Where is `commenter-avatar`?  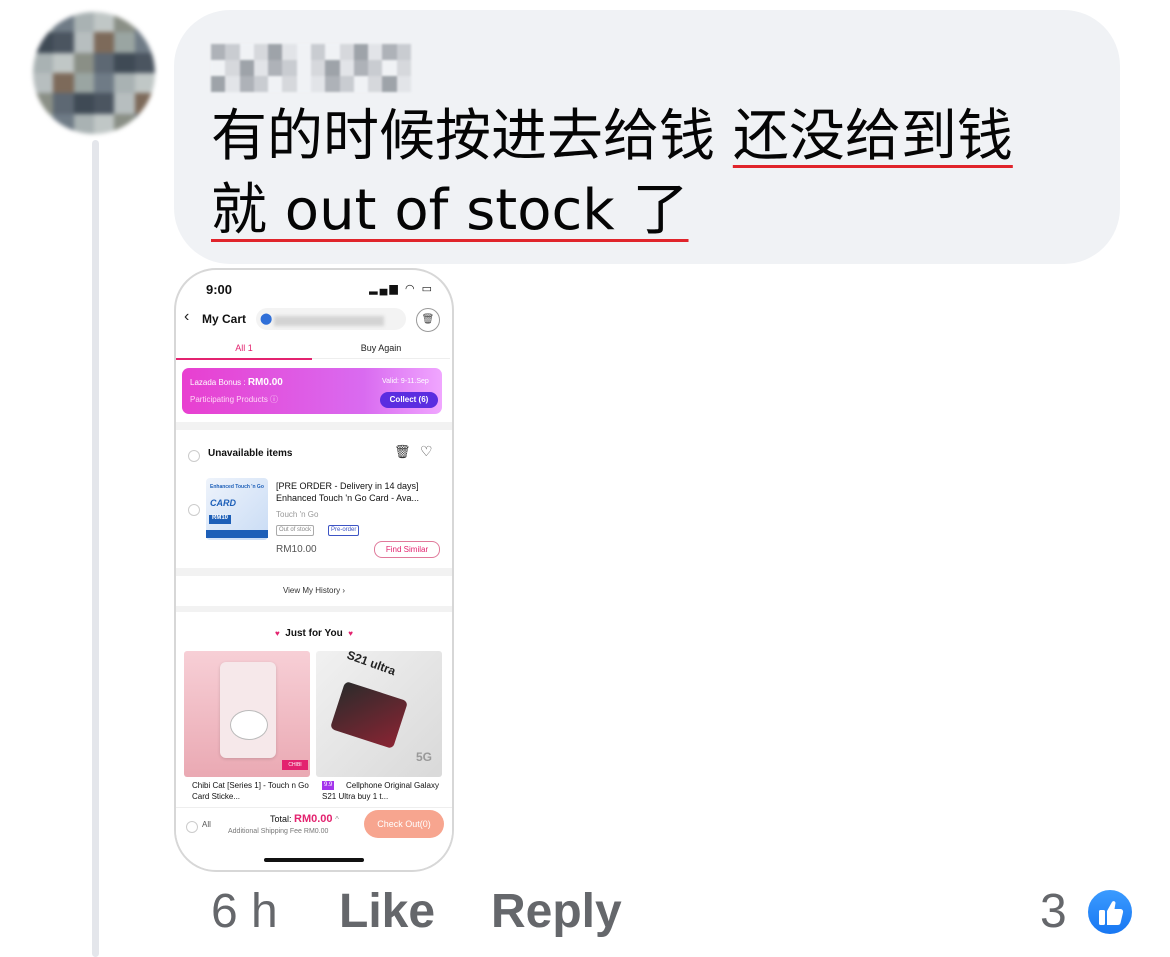
commenter-avatar is located at coordinates (94, 73).